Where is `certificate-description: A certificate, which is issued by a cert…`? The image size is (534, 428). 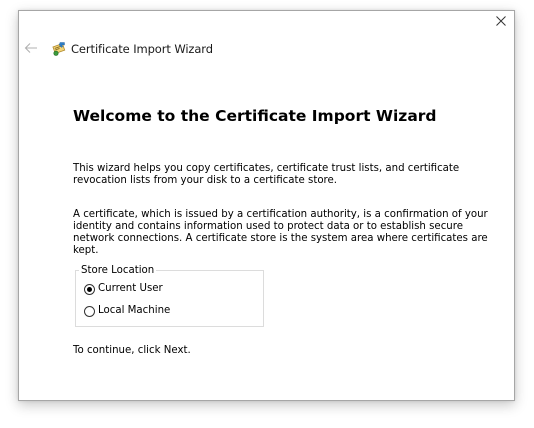
certificate-description: A certificate, which is issued by a cert… is located at coordinates (280, 232).